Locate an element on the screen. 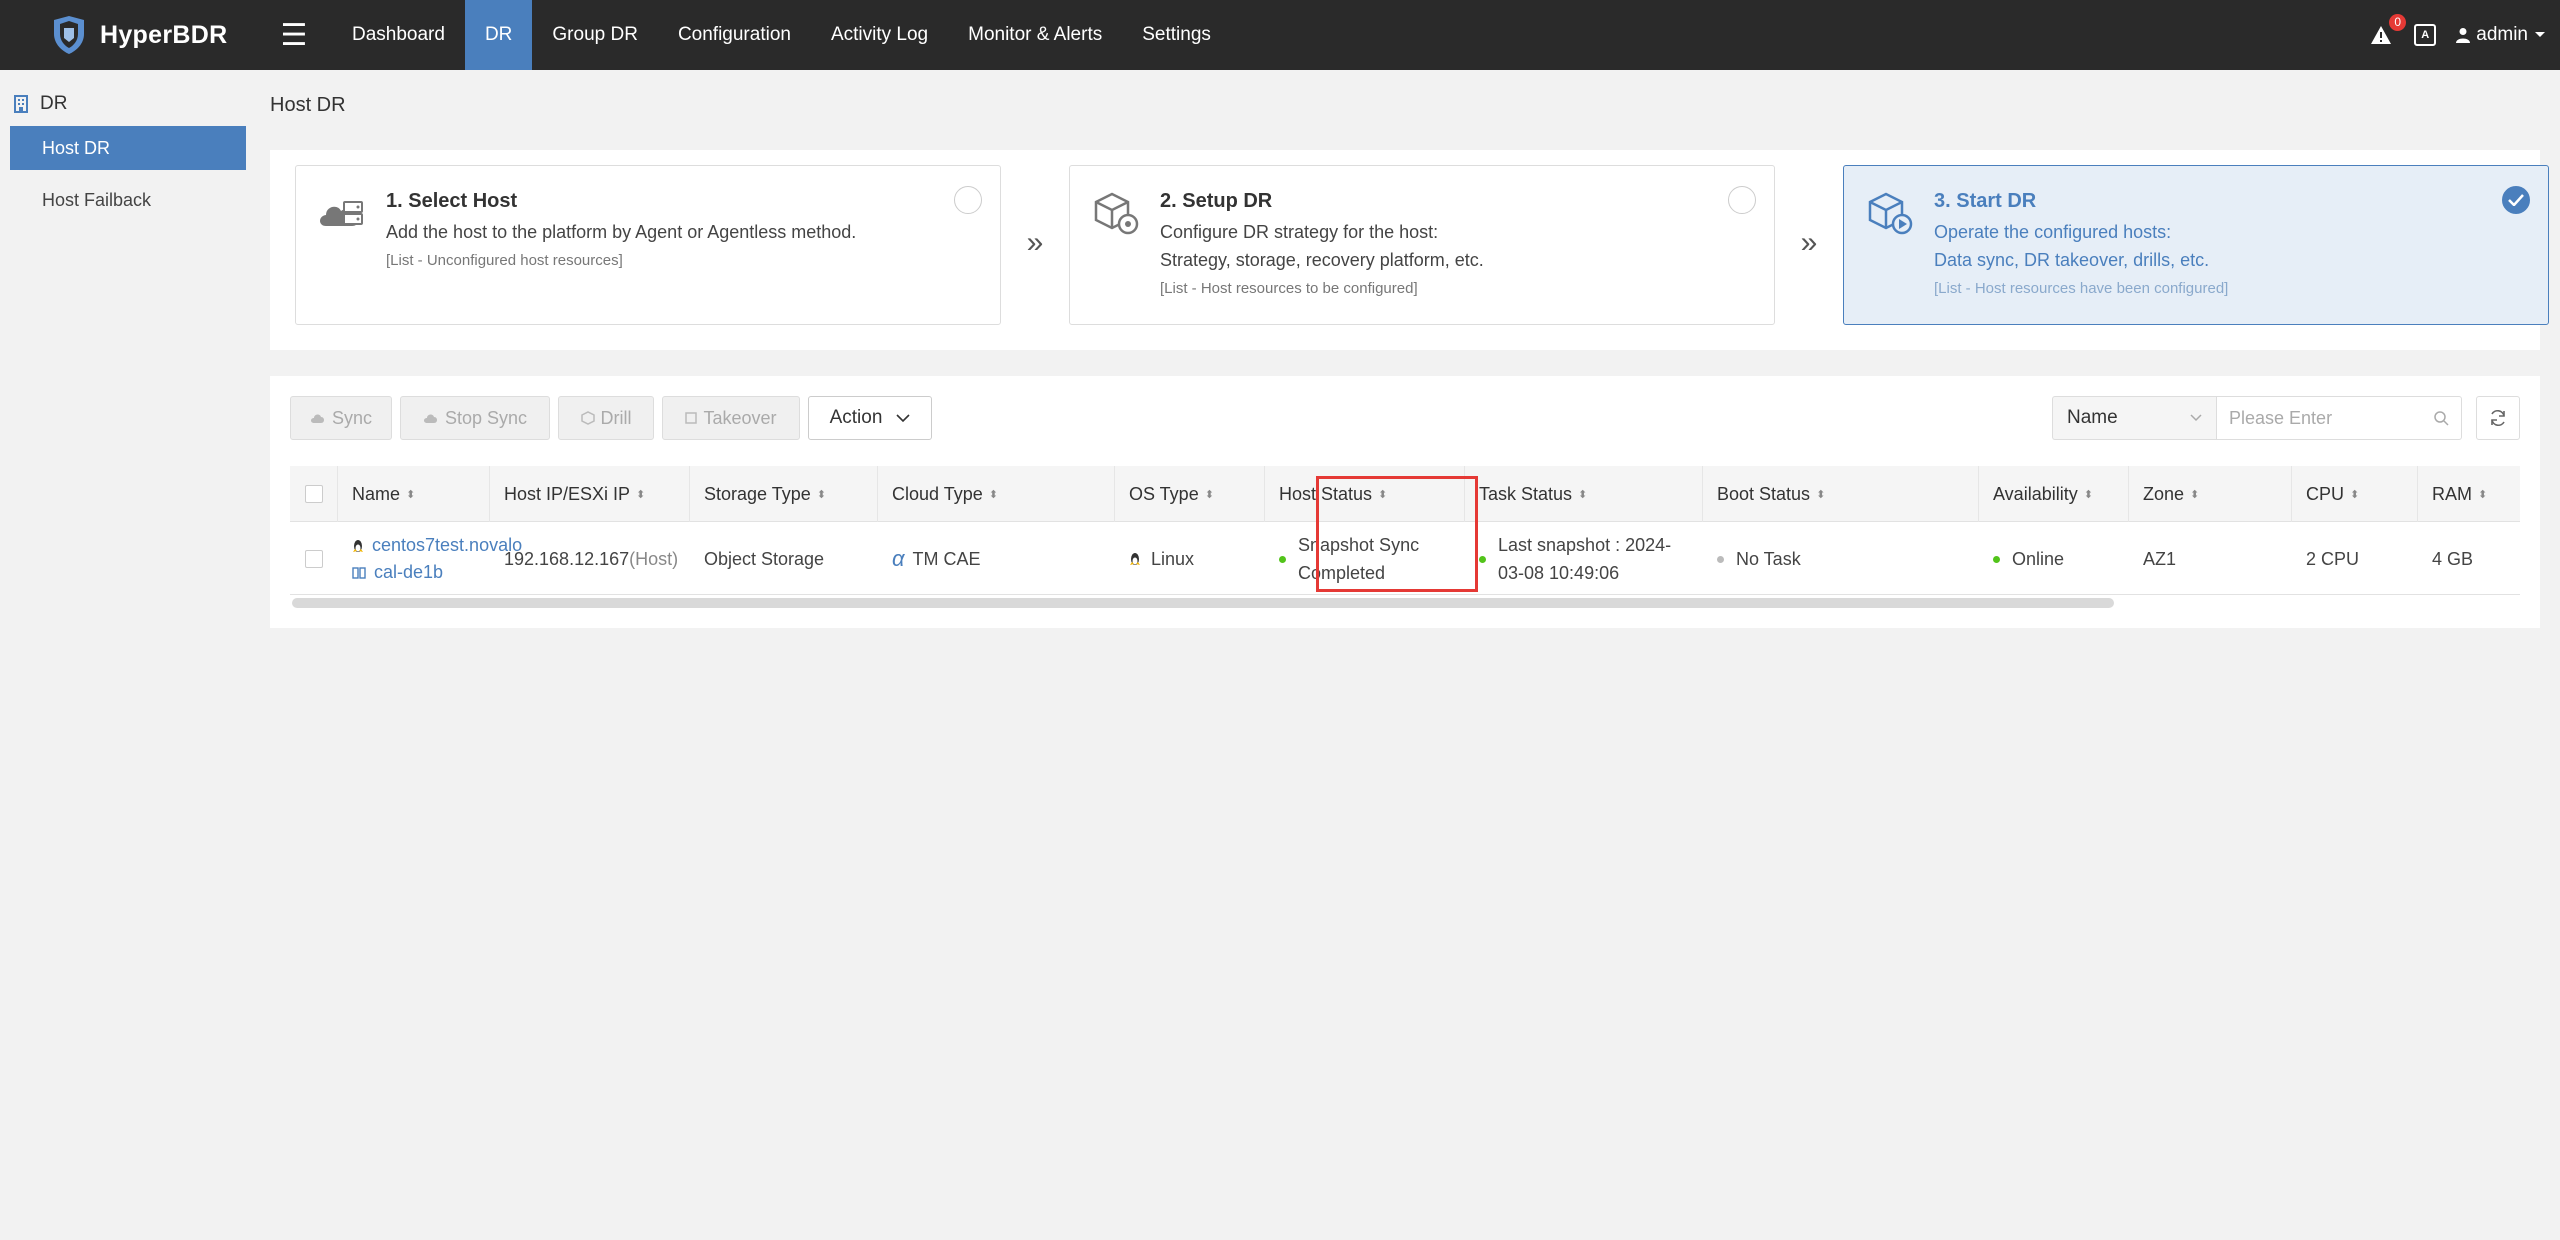  sync-button: Sync is located at coordinates (341, 418).